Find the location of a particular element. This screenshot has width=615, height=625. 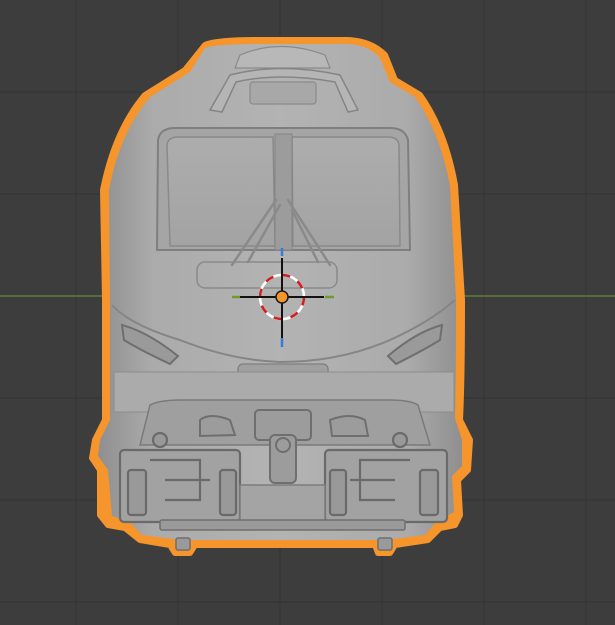

left-windshield is located at coordinates (221, 191).